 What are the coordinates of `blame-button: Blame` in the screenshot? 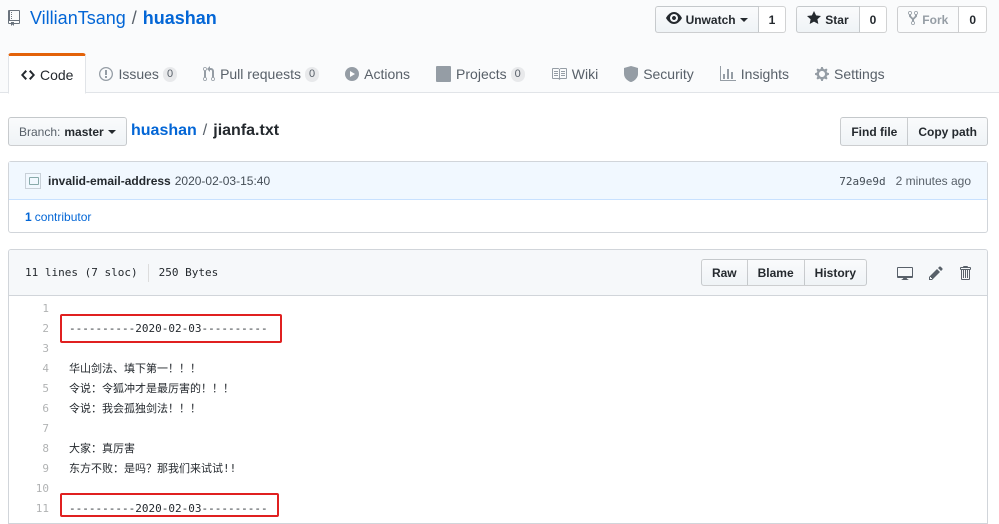 It's located at (776, 272).